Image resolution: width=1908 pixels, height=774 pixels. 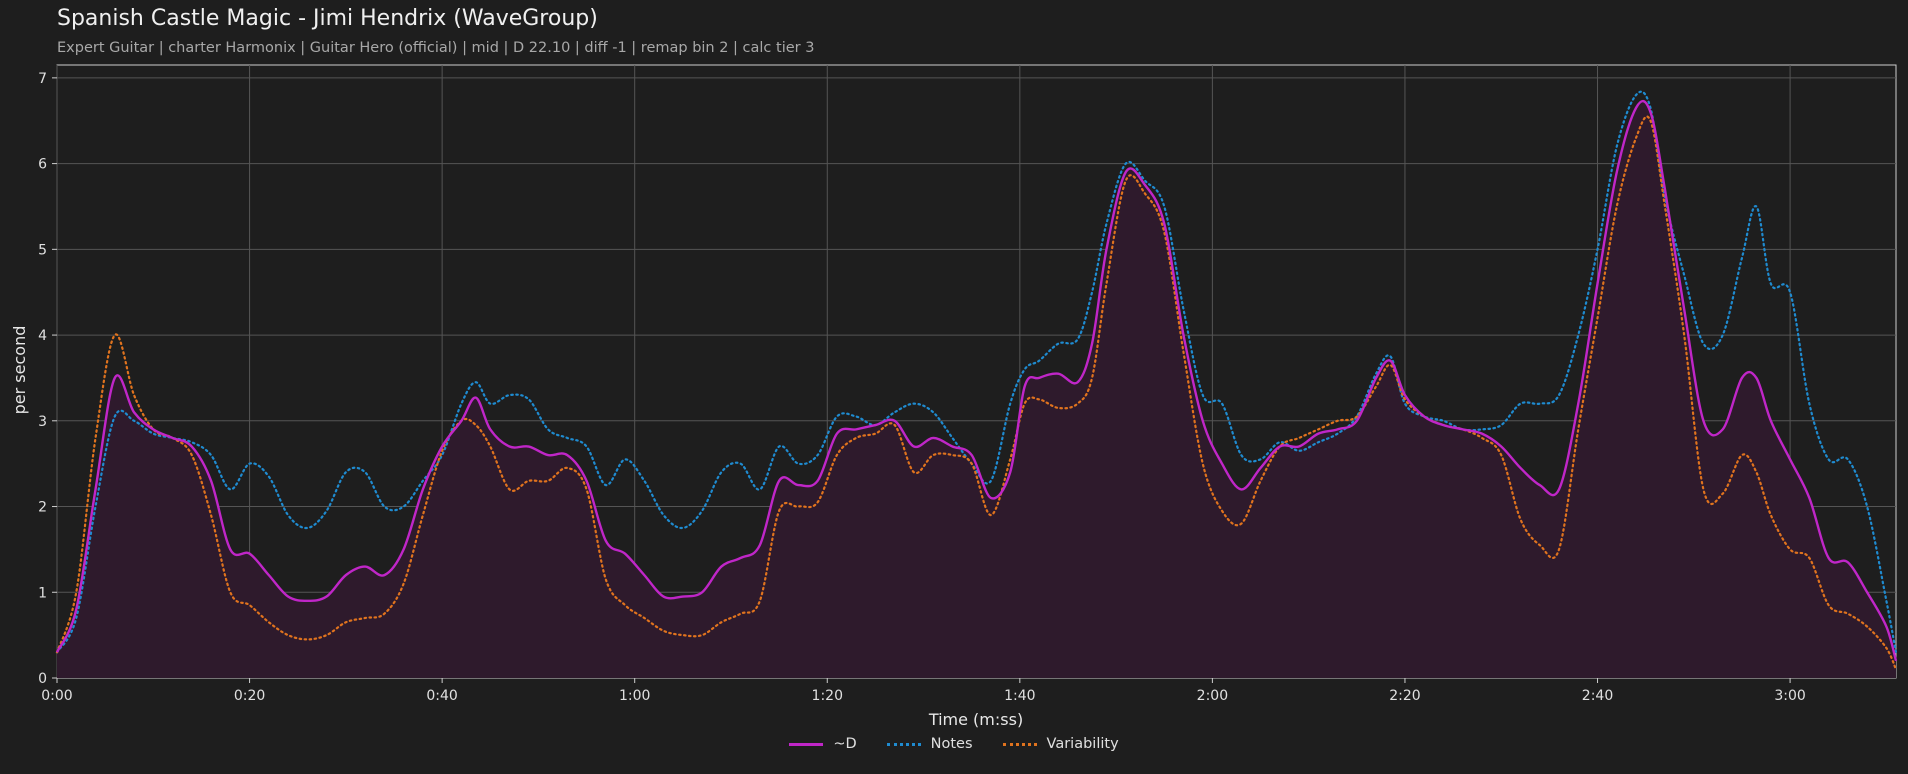 What do you see at coordinates (249, 696) in the screenshot?
I see `x-tick-label: 0:20` at bounding box center [249, 696].